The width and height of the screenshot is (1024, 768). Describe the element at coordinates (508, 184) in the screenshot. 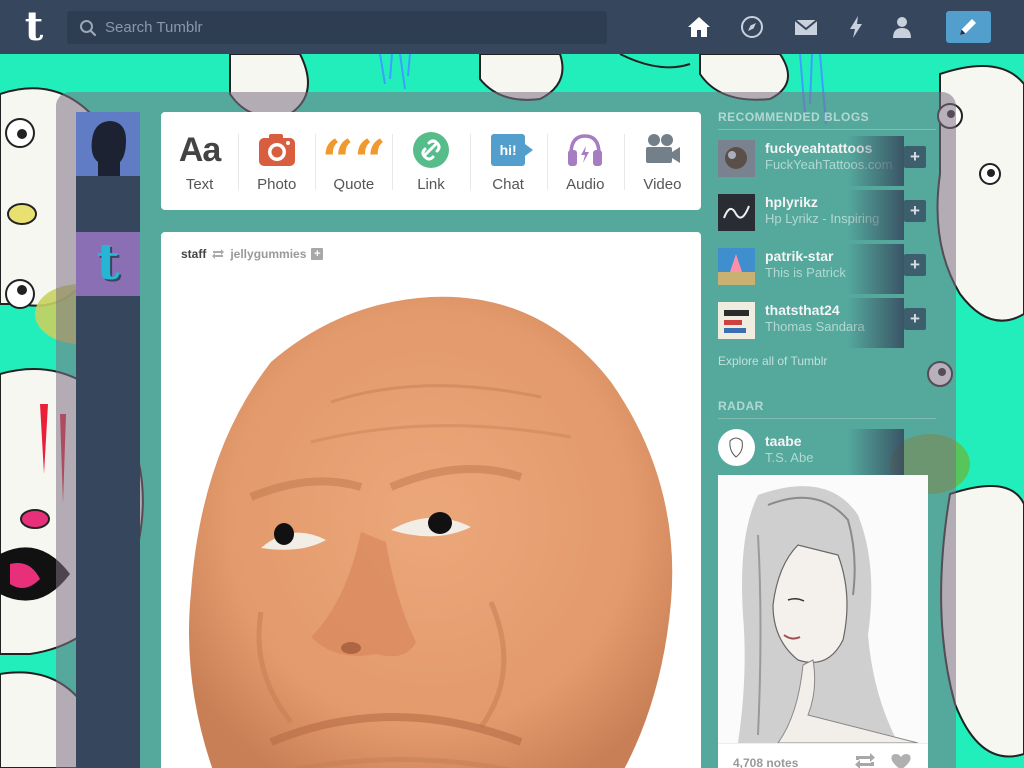

I see `post-type-label: Chat` at that location.